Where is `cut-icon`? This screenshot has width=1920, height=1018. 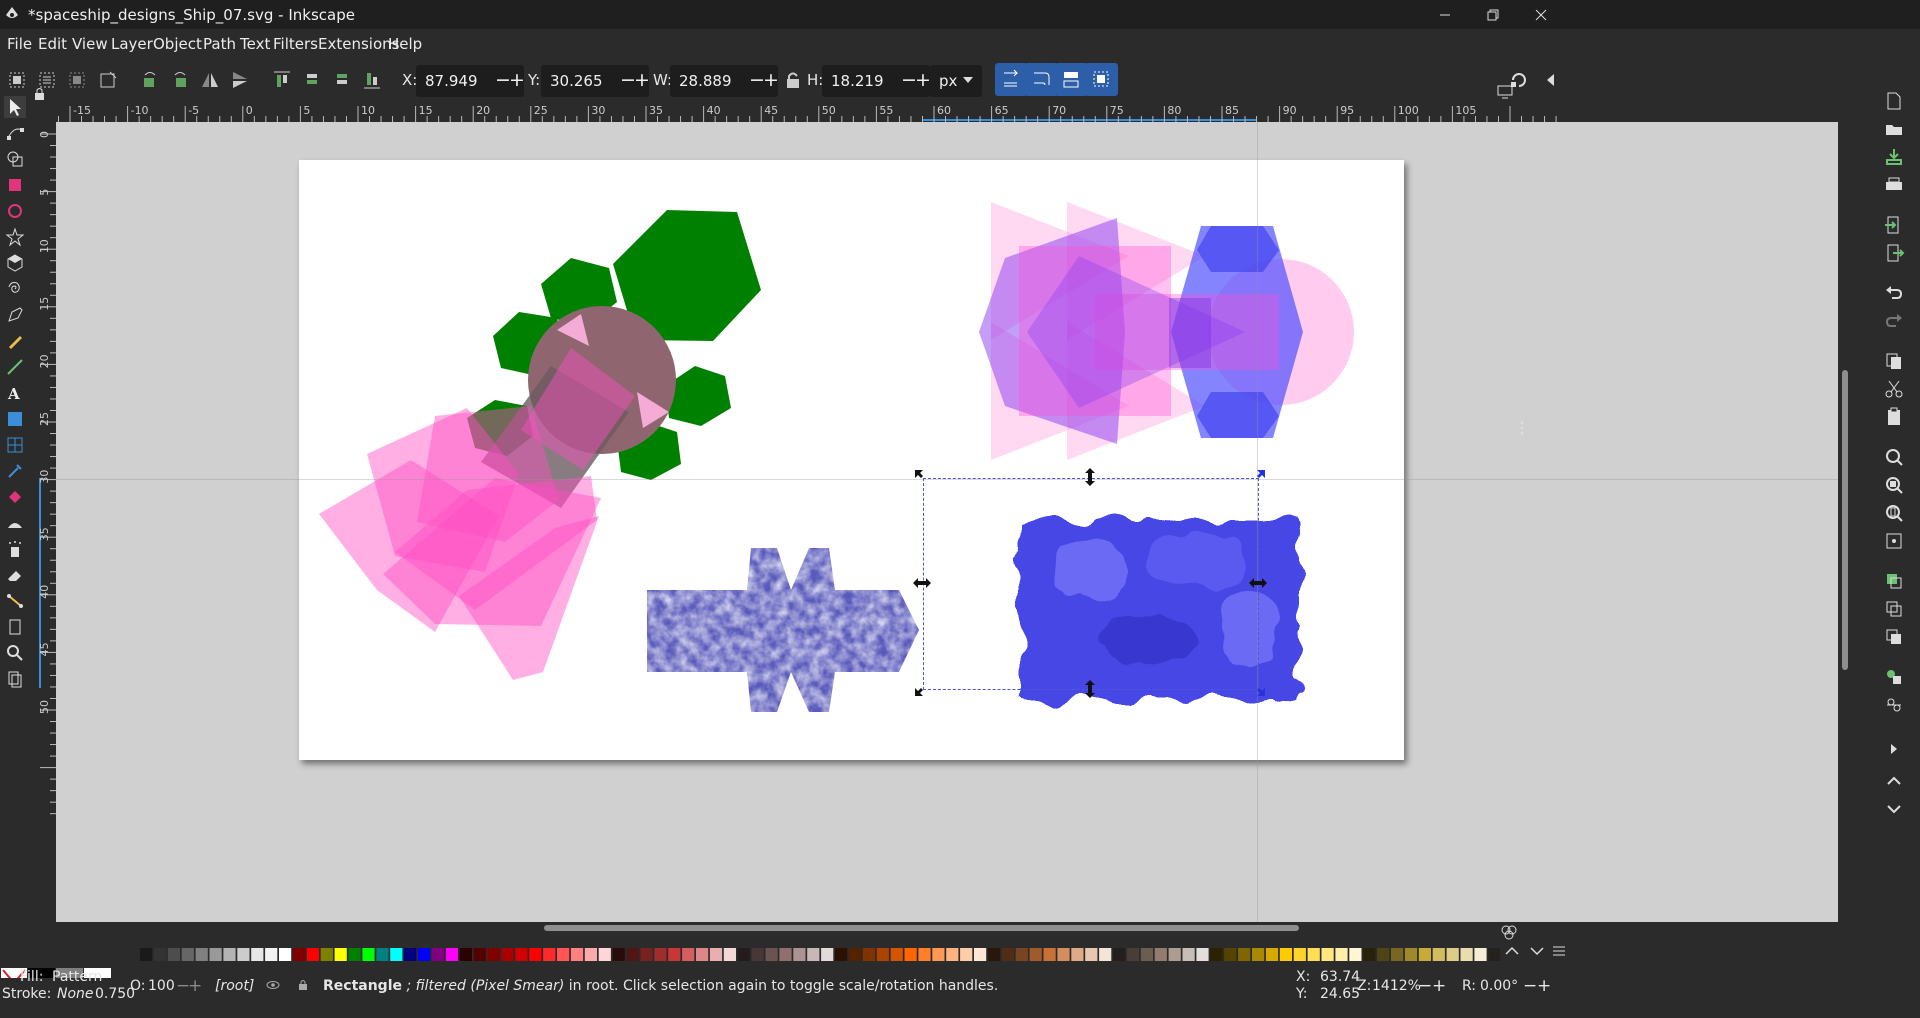 cut-icon is located at coordinates (1894, 389).